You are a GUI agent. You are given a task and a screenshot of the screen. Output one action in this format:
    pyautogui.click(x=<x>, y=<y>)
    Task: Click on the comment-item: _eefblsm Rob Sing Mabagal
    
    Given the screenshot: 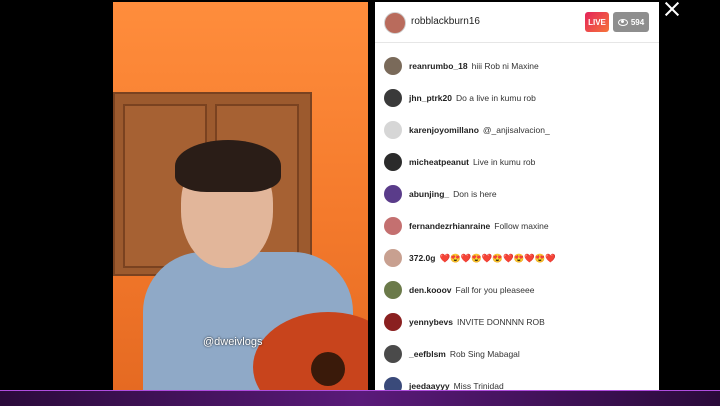 What is the action you would take?
    pyautogui.click(x=517, y=354)
    